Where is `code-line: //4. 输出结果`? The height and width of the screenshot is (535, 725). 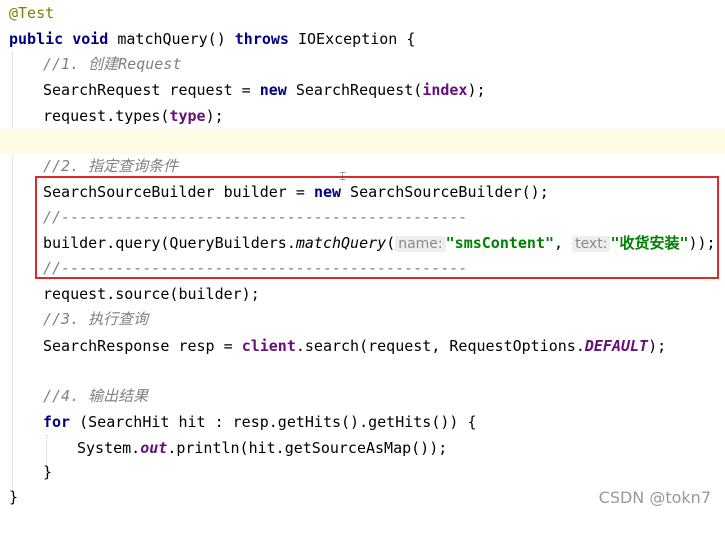
code-line: //4. 输出结果 is located at coordinates (362, 396).